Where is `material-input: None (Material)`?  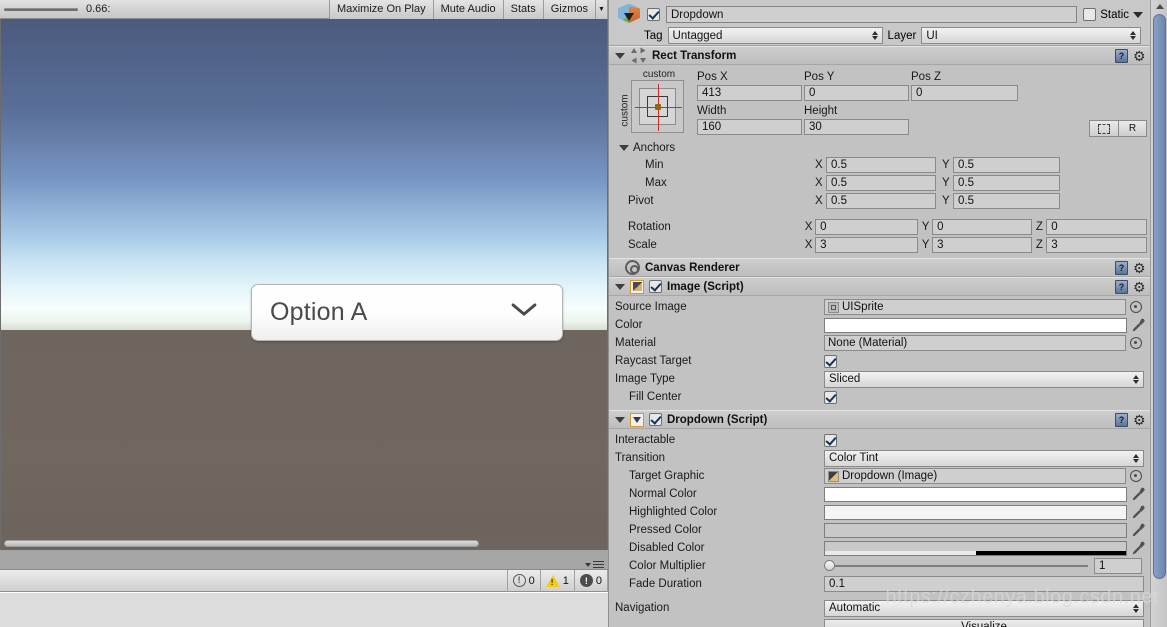 material-input: None (Material) is located at coordinates (975, 343).